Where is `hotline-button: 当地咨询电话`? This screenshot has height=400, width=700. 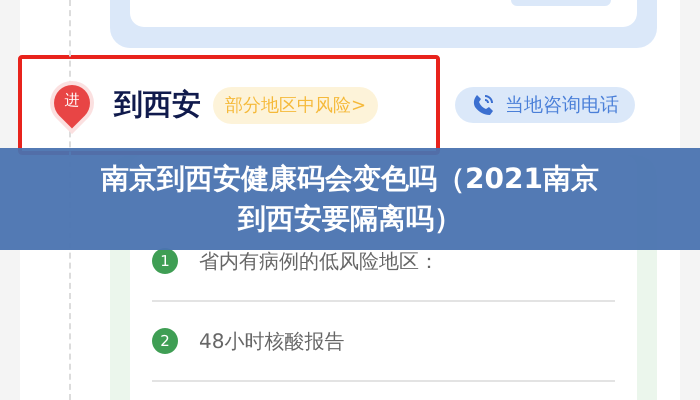 hotline-button: 当地咨询电话 is located at coordinates (545, 105).